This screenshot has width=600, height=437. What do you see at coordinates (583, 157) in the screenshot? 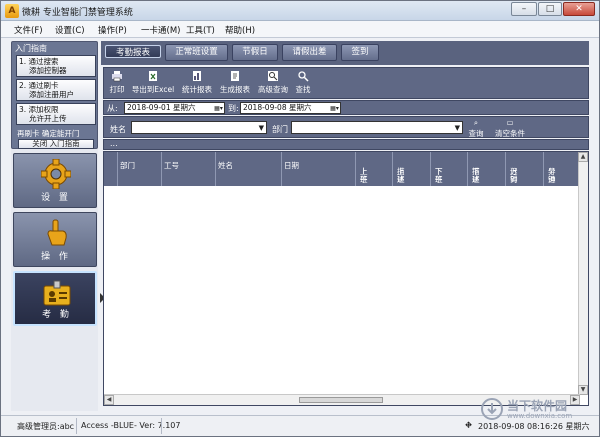
I see `scroll-up-icon: ▲` at bounding box center [583, 157].